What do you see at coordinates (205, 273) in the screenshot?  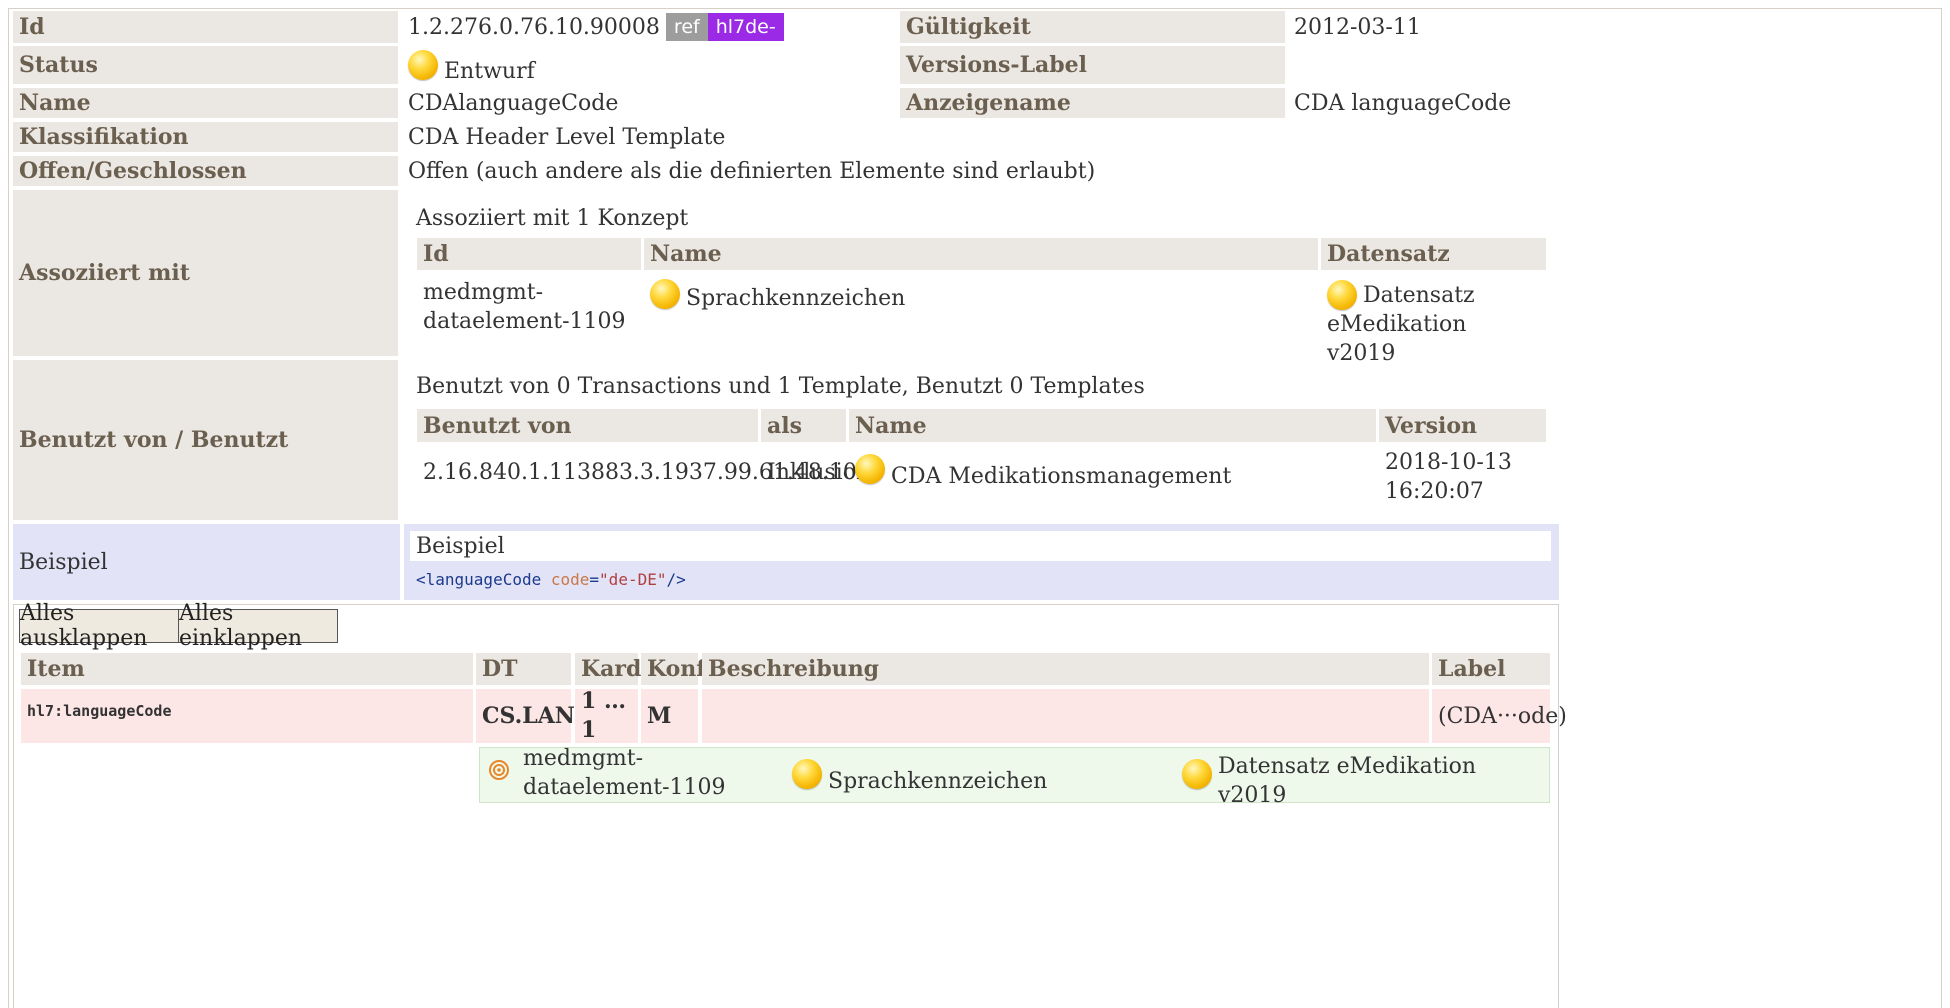 I see `associated-label: Assoziiert mit` at bounding box center [205, 273].